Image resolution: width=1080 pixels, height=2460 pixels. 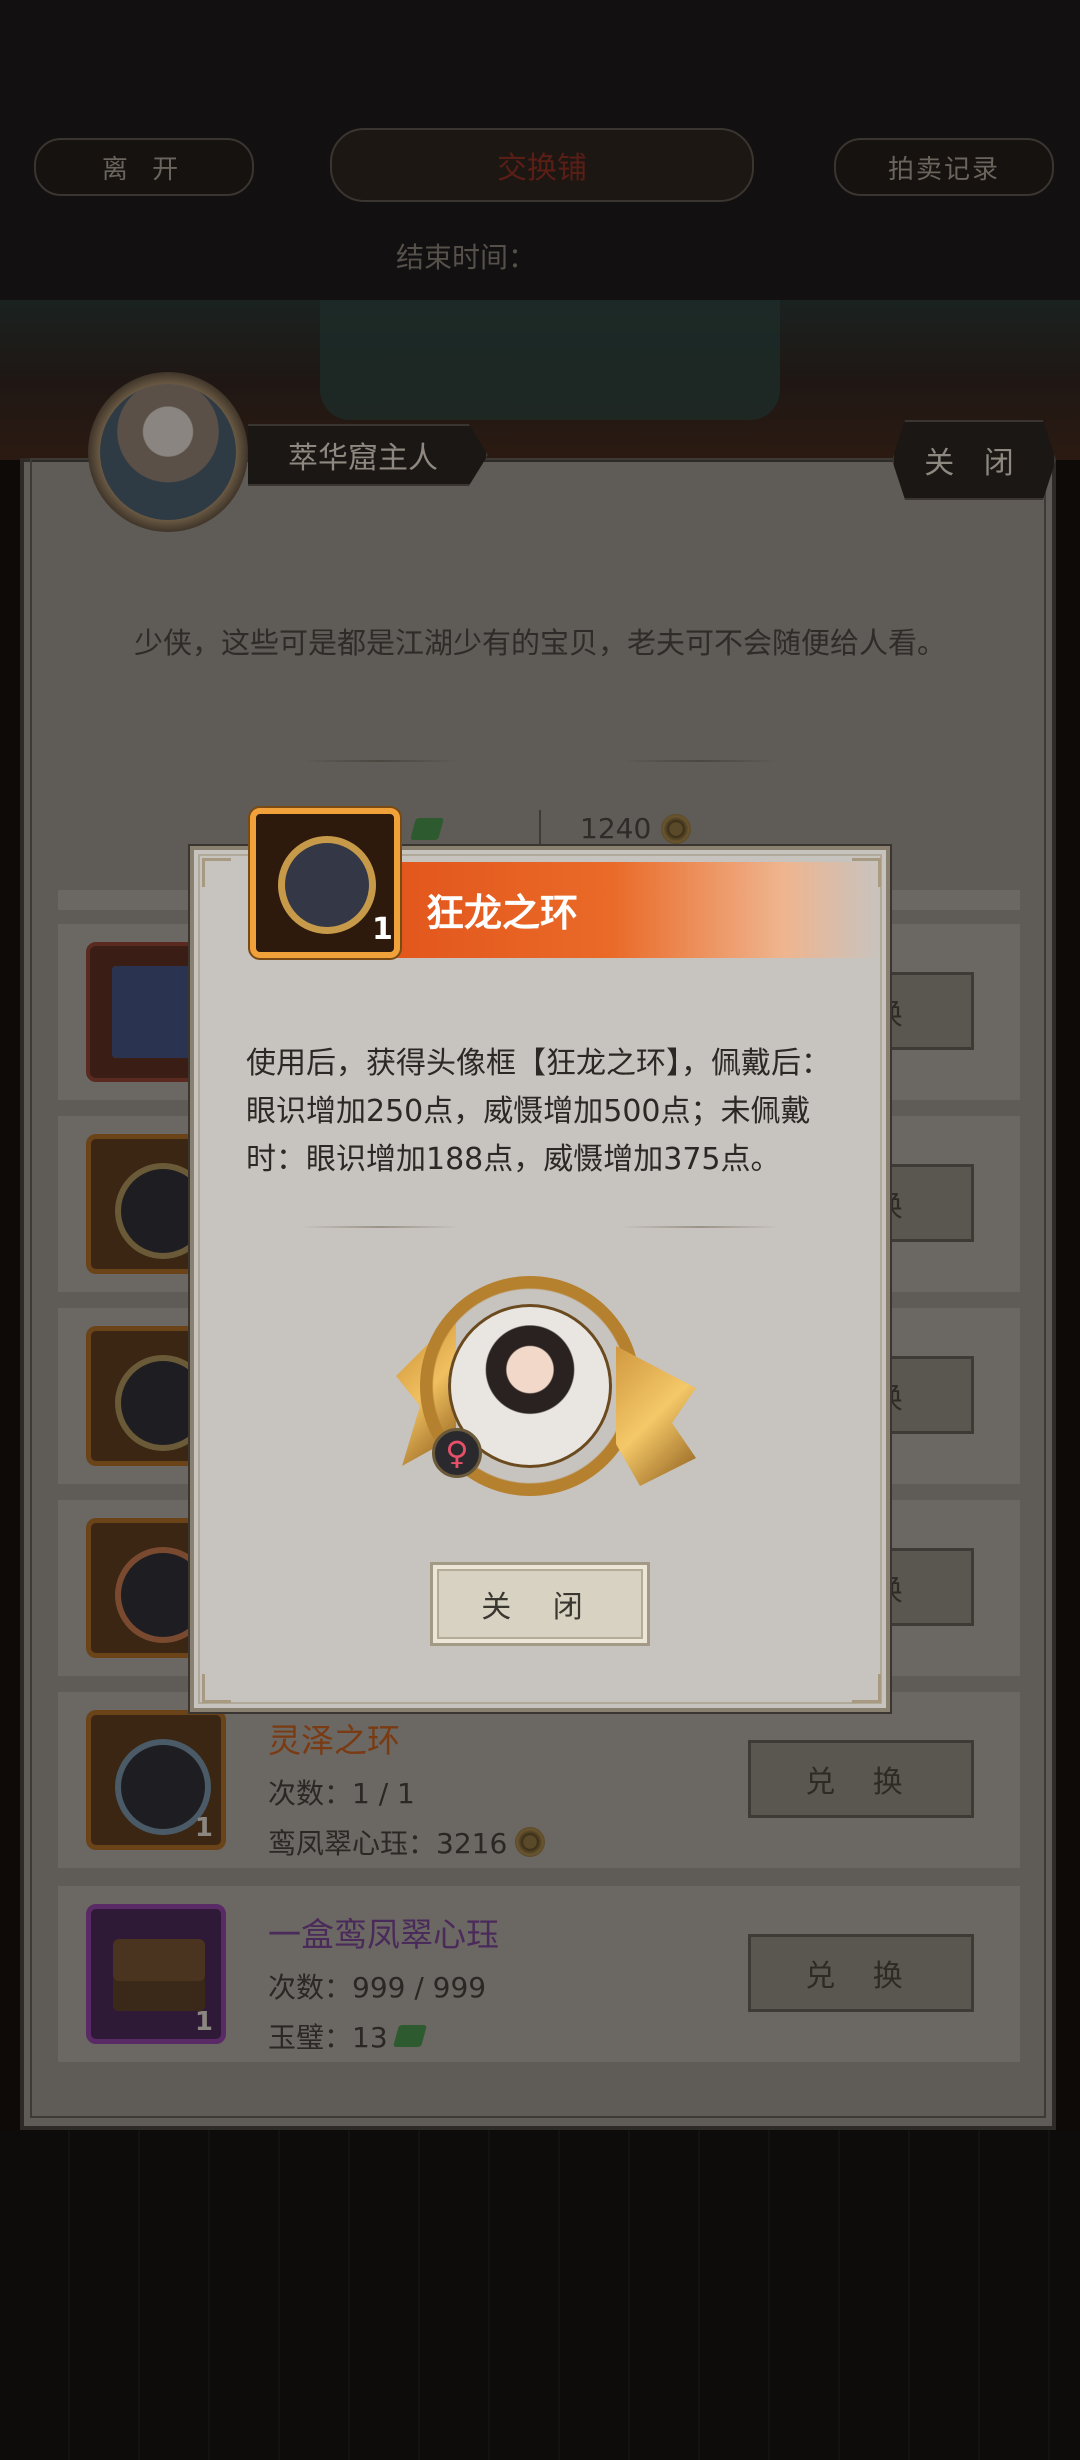 What do you see at coordinates (539, 643) in the screenshot?
I see `npc-dialog: 少侠，这些可是都是江湖少有的宝贝，老夫可不会随便给人看。` at bounding box center [539, 643].